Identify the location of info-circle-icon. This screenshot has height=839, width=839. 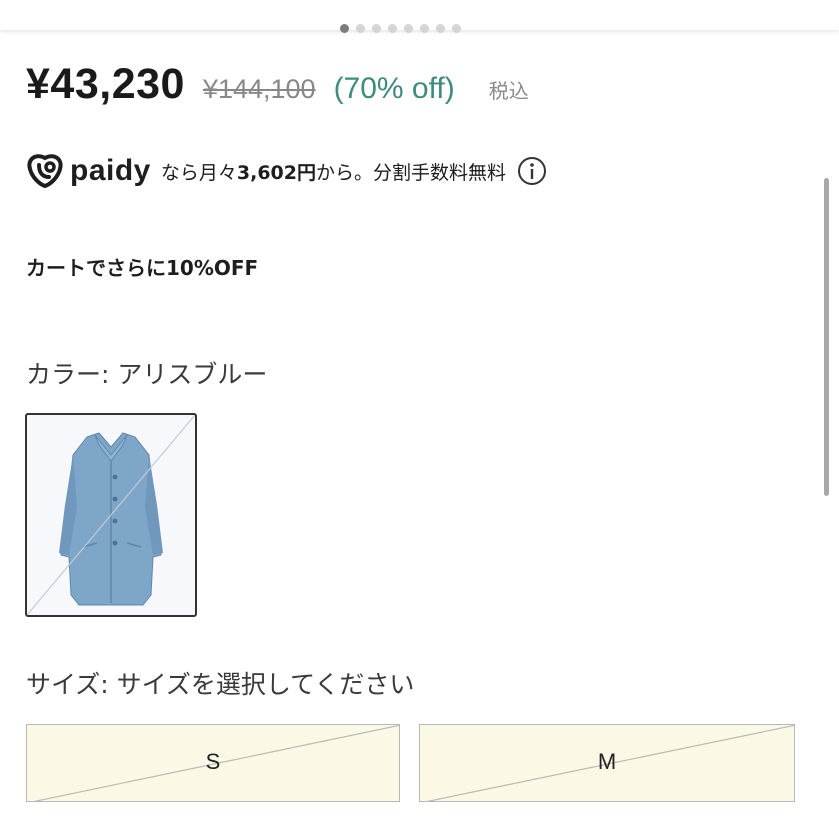
(532, 171).